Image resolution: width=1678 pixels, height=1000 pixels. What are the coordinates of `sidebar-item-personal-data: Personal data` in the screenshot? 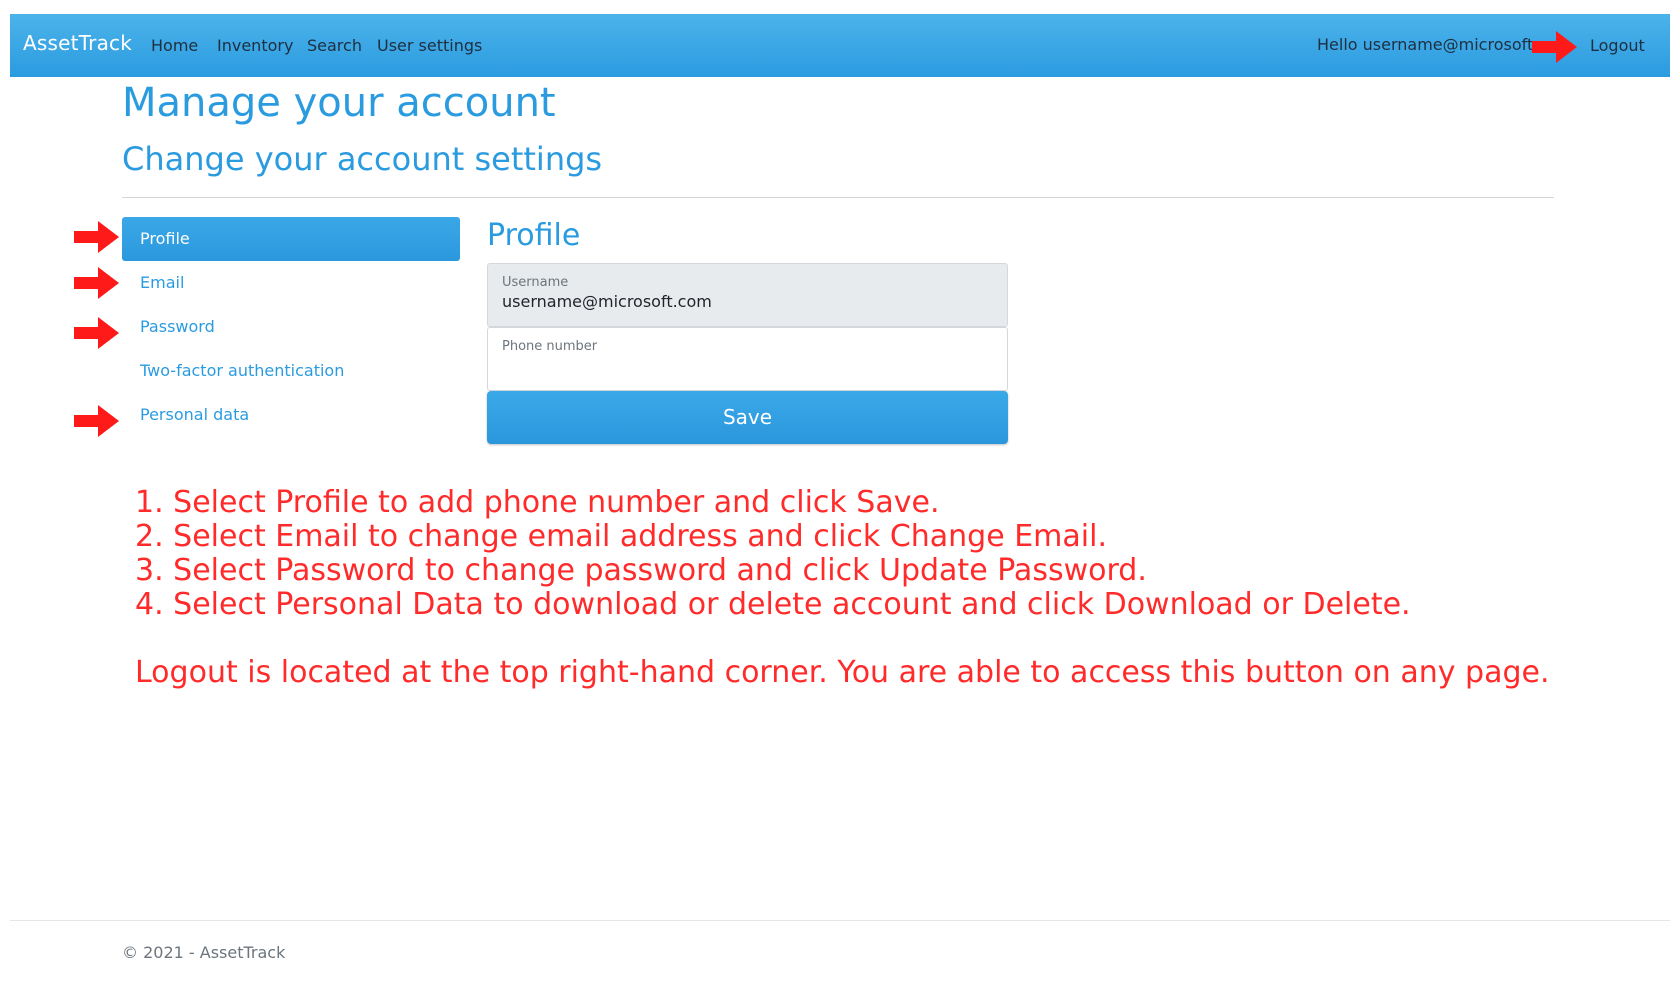 It's located at (291, 415).